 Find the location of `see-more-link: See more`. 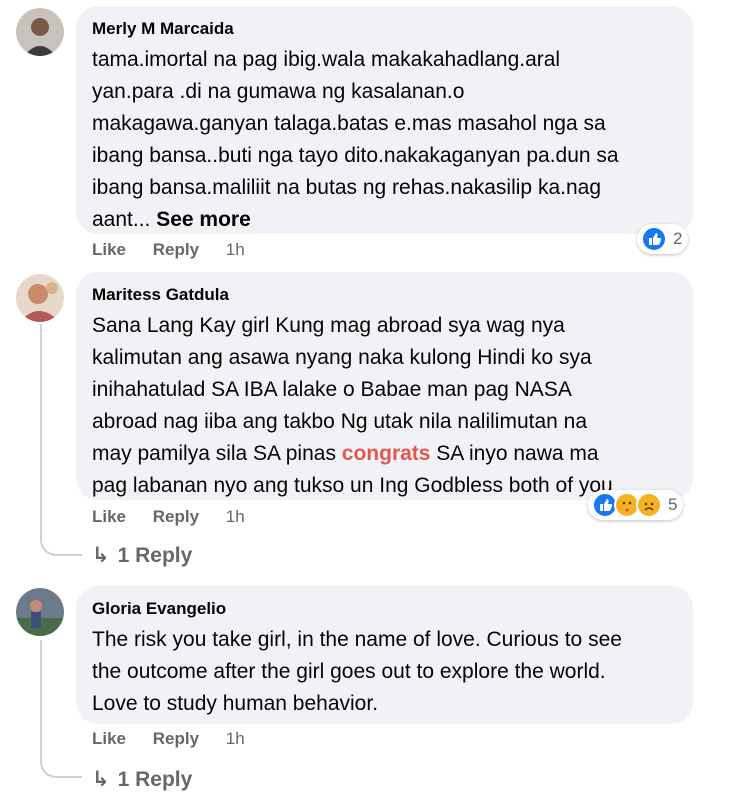

see-more-link: See more is located at coordinates (203, 219).